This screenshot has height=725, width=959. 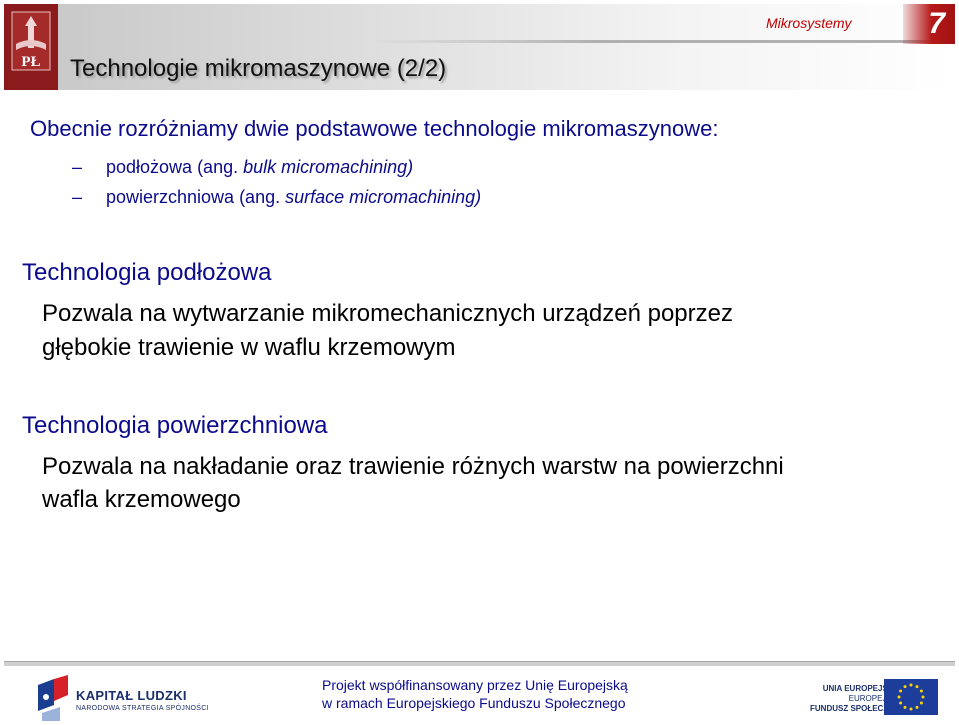 What do you see at coordinates (53, 698) in the screenshot?
I see `kapital-ludzki-logo-icon` at bounding box center [53, 698].